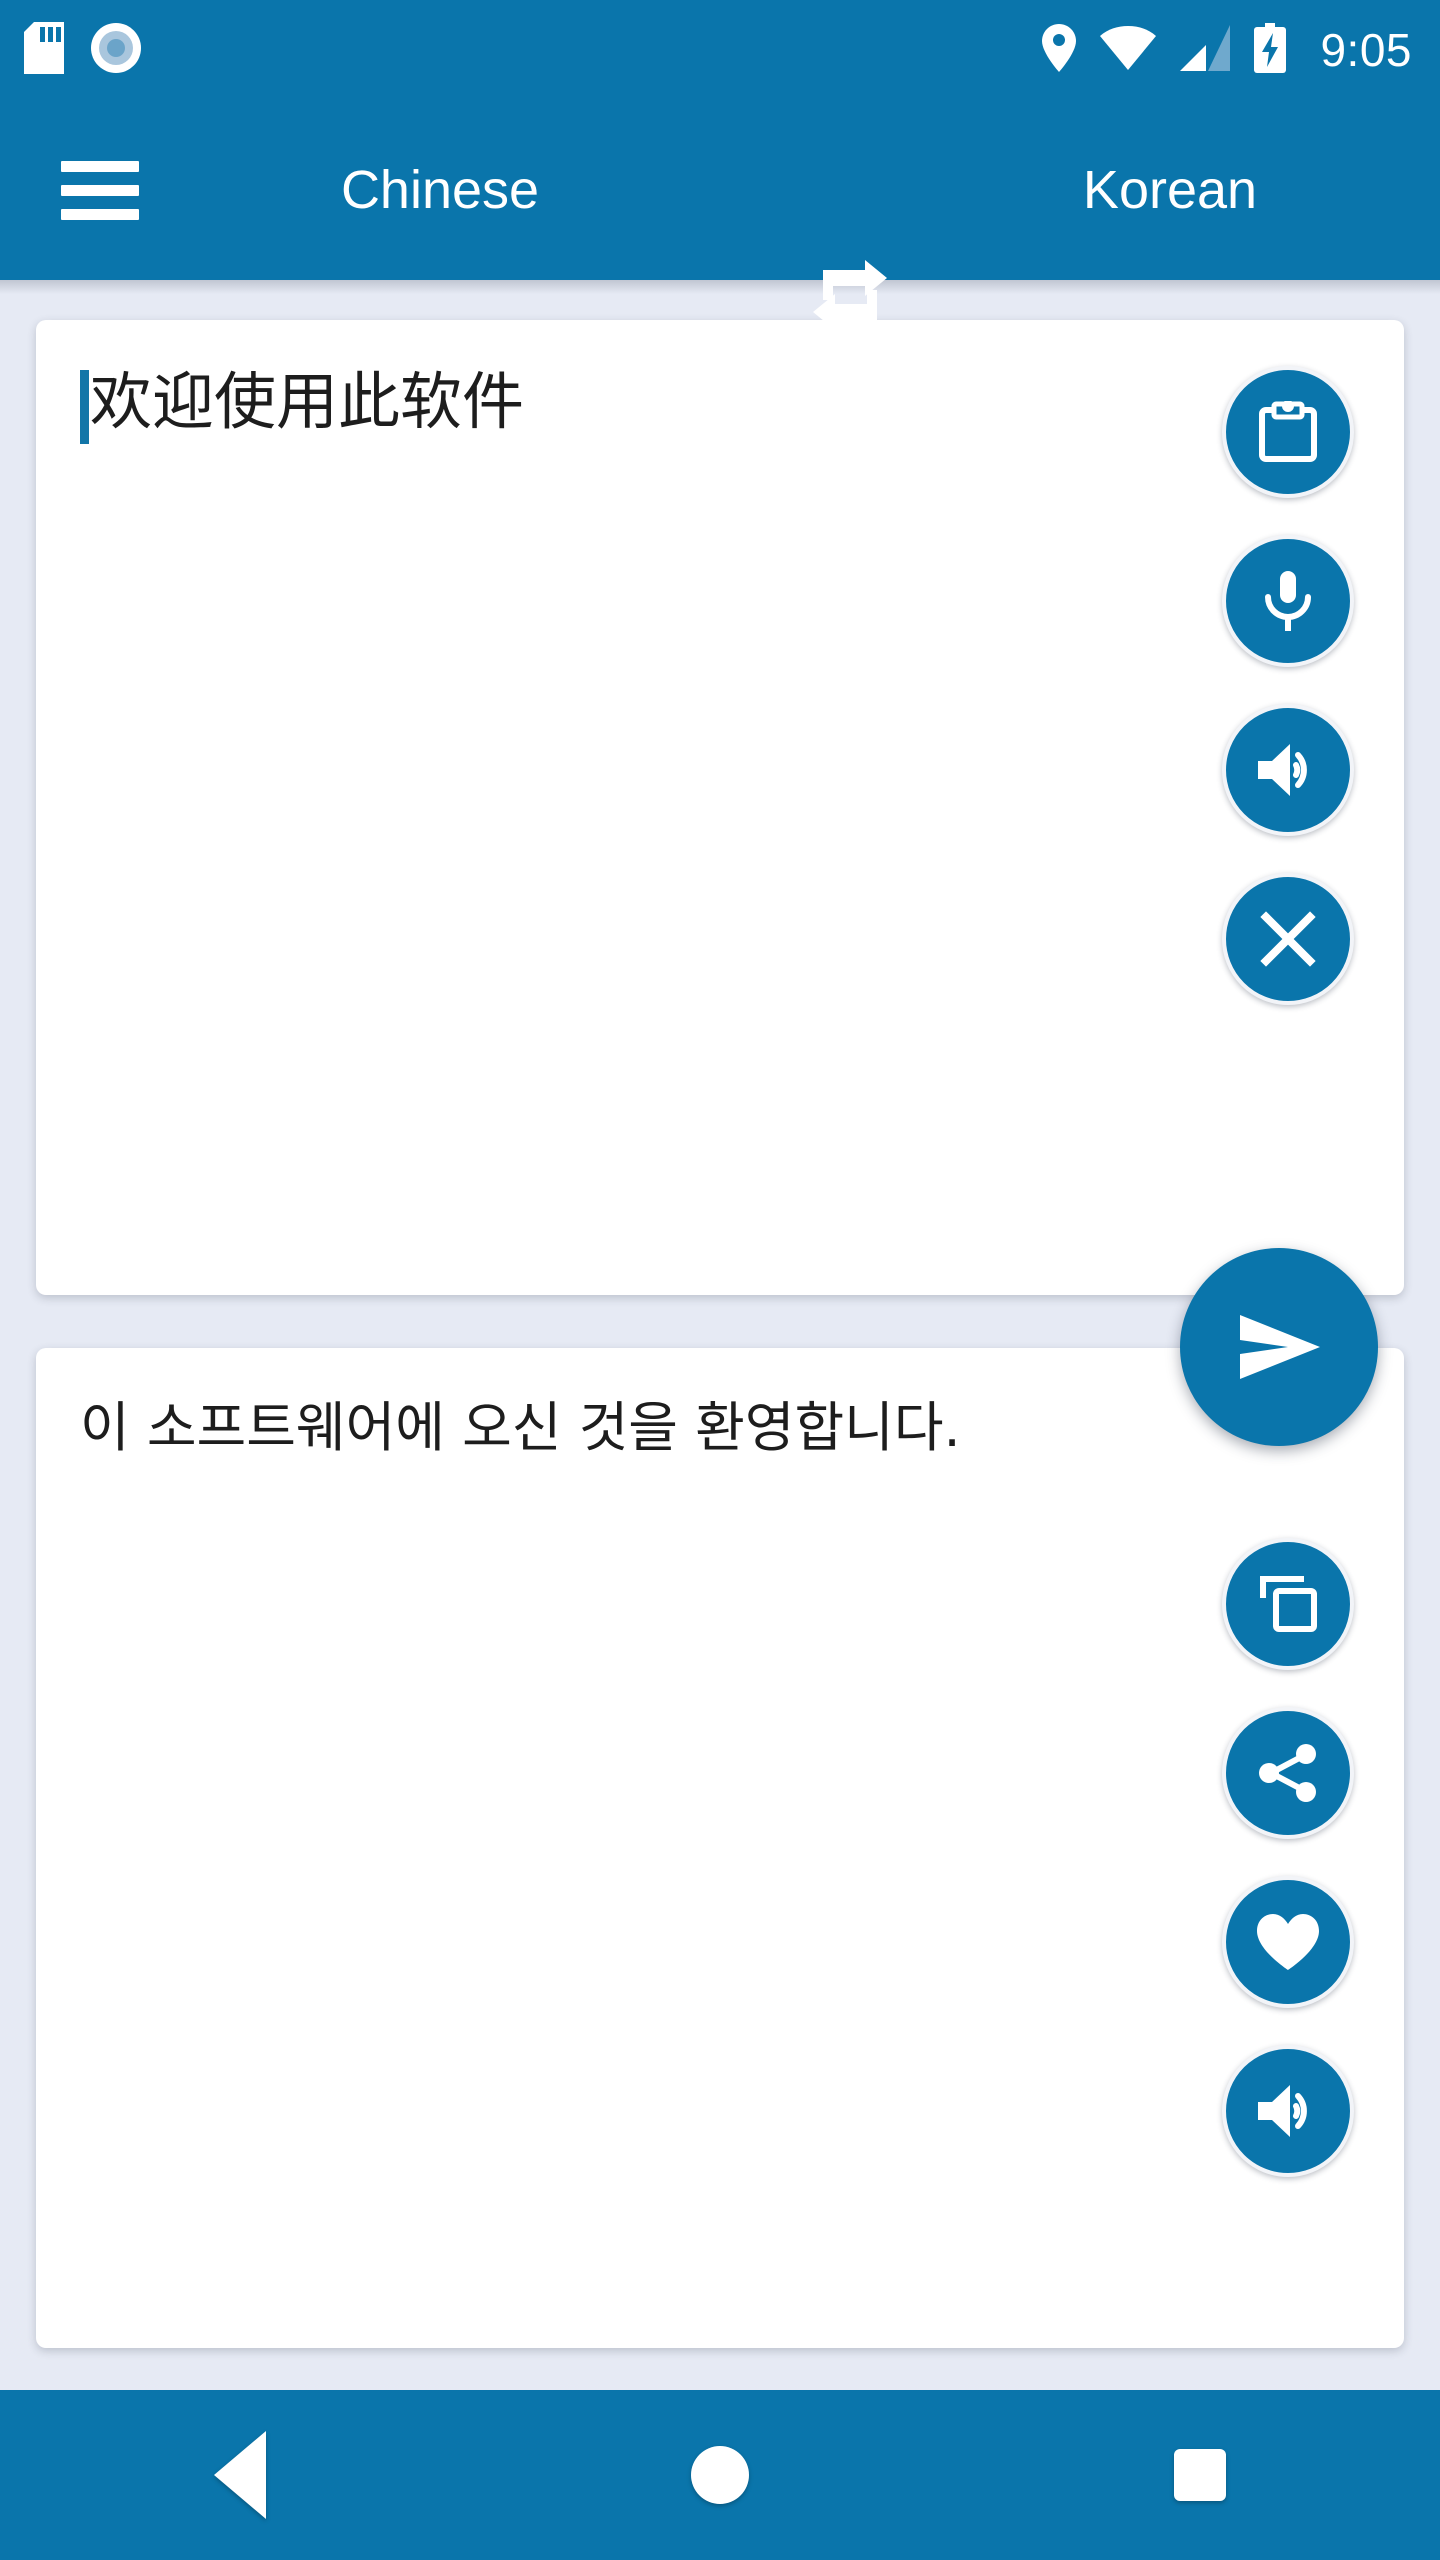 This screenshot has height=2560, width=1440. Describe the element at coordinates (720, 287) in the screenshot. I see `app-bar-shadow` at that location.